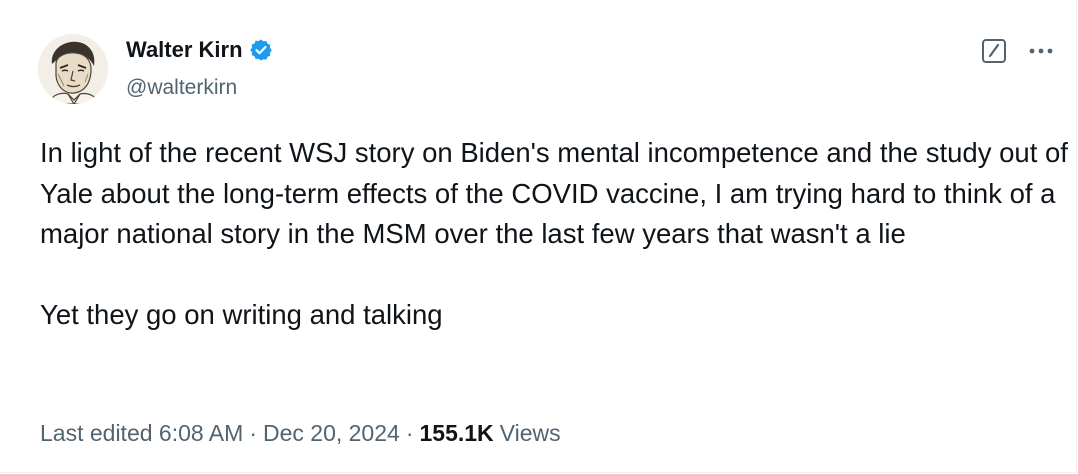  I want to click on author-display-name: Walter Kirn, so click(184, 50).